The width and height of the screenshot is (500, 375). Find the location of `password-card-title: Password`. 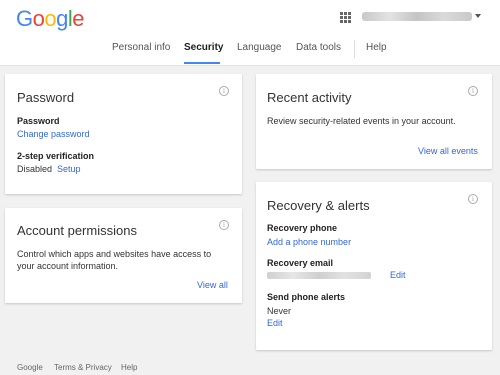

password-card-title: Password is located at coordinates (46, 97).